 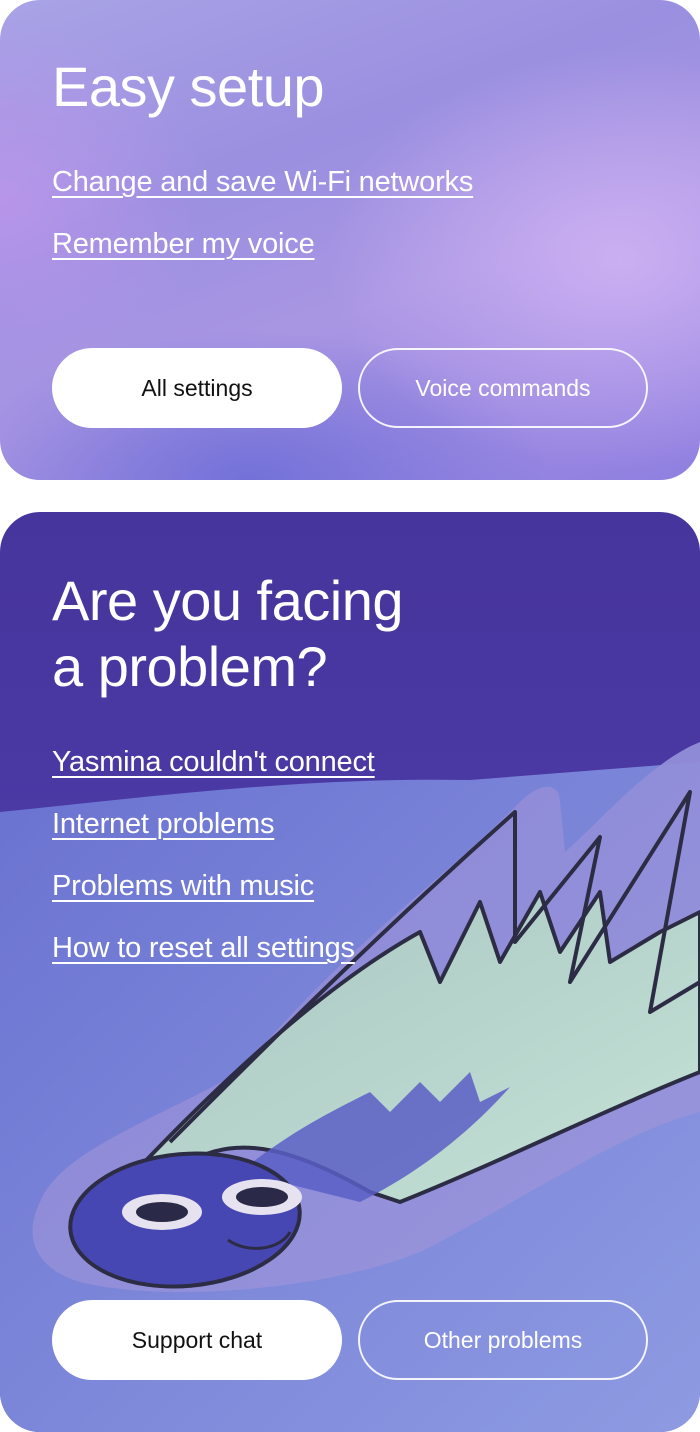 I want to click on all-settings-button: All settings, so click(x=197, y=388).